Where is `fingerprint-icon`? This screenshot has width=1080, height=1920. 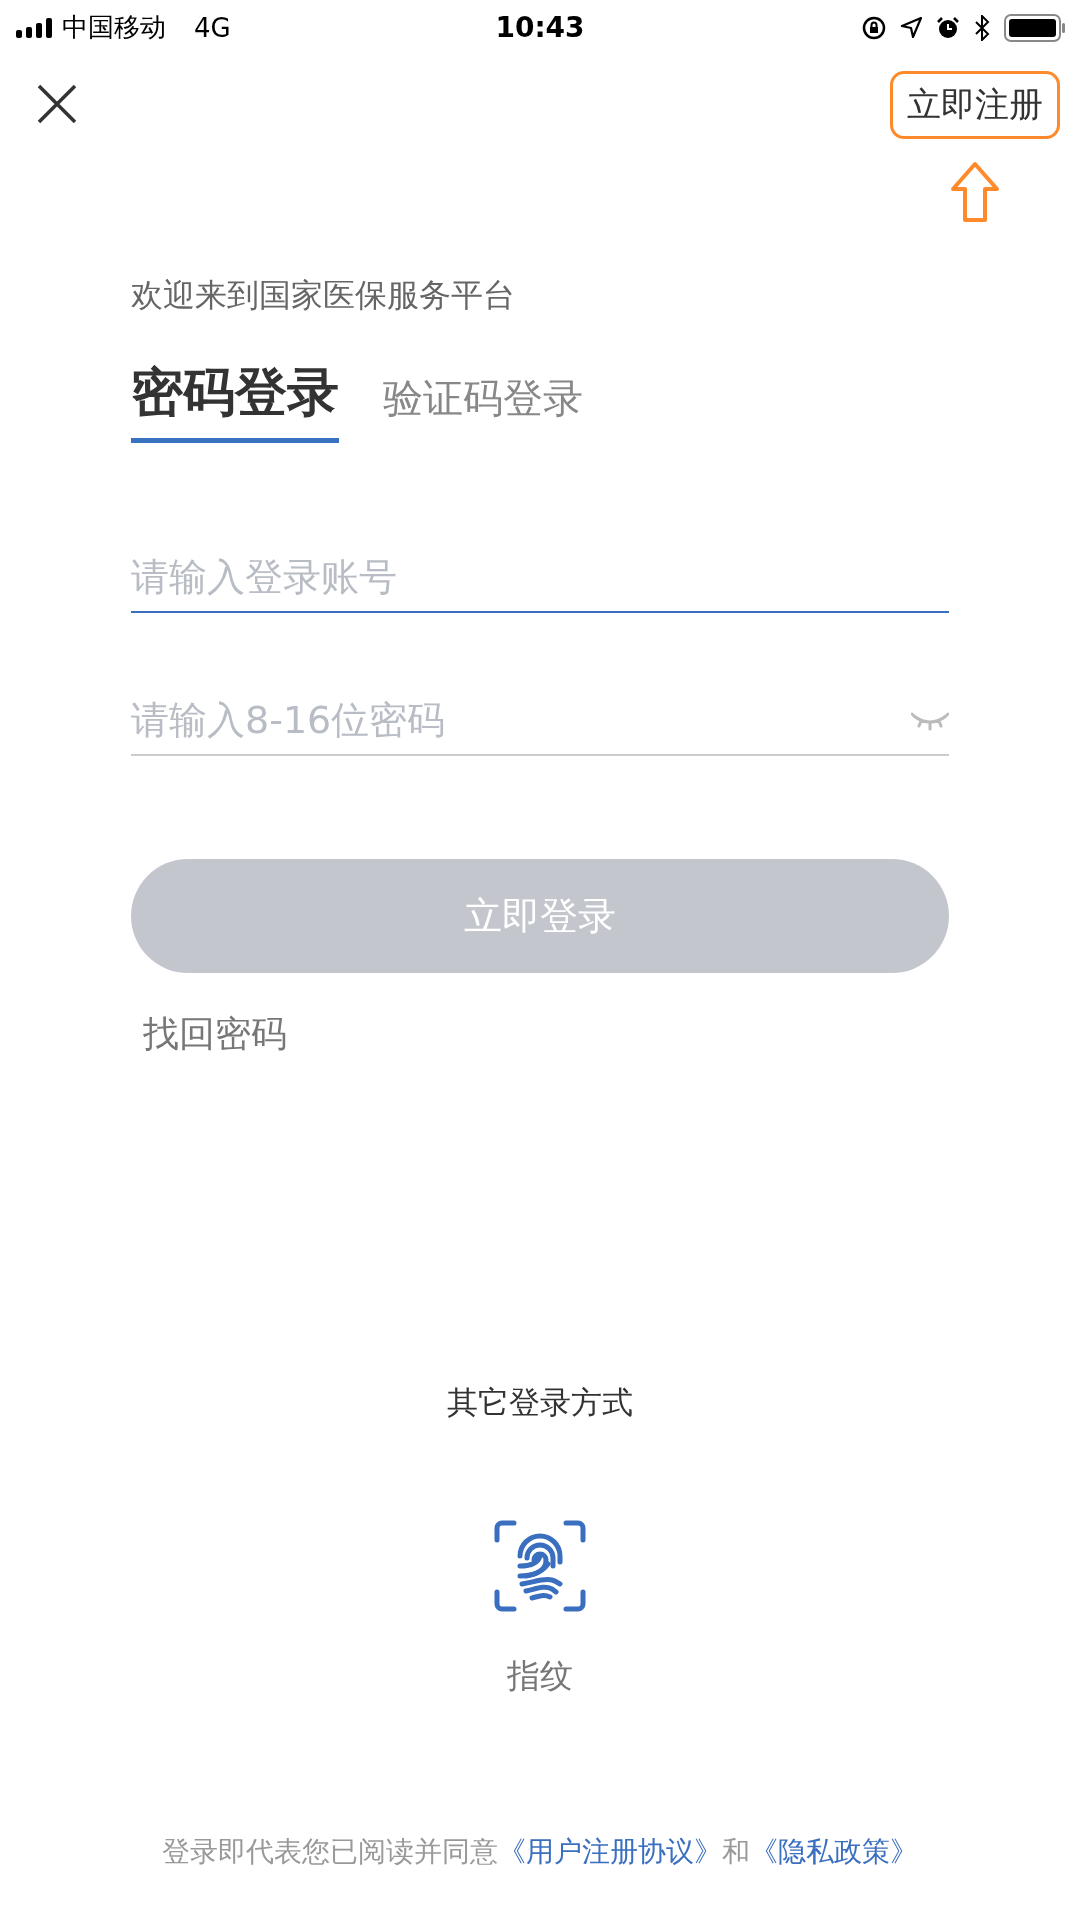 fingerprint-icon is located at coordinates (540, 1566).